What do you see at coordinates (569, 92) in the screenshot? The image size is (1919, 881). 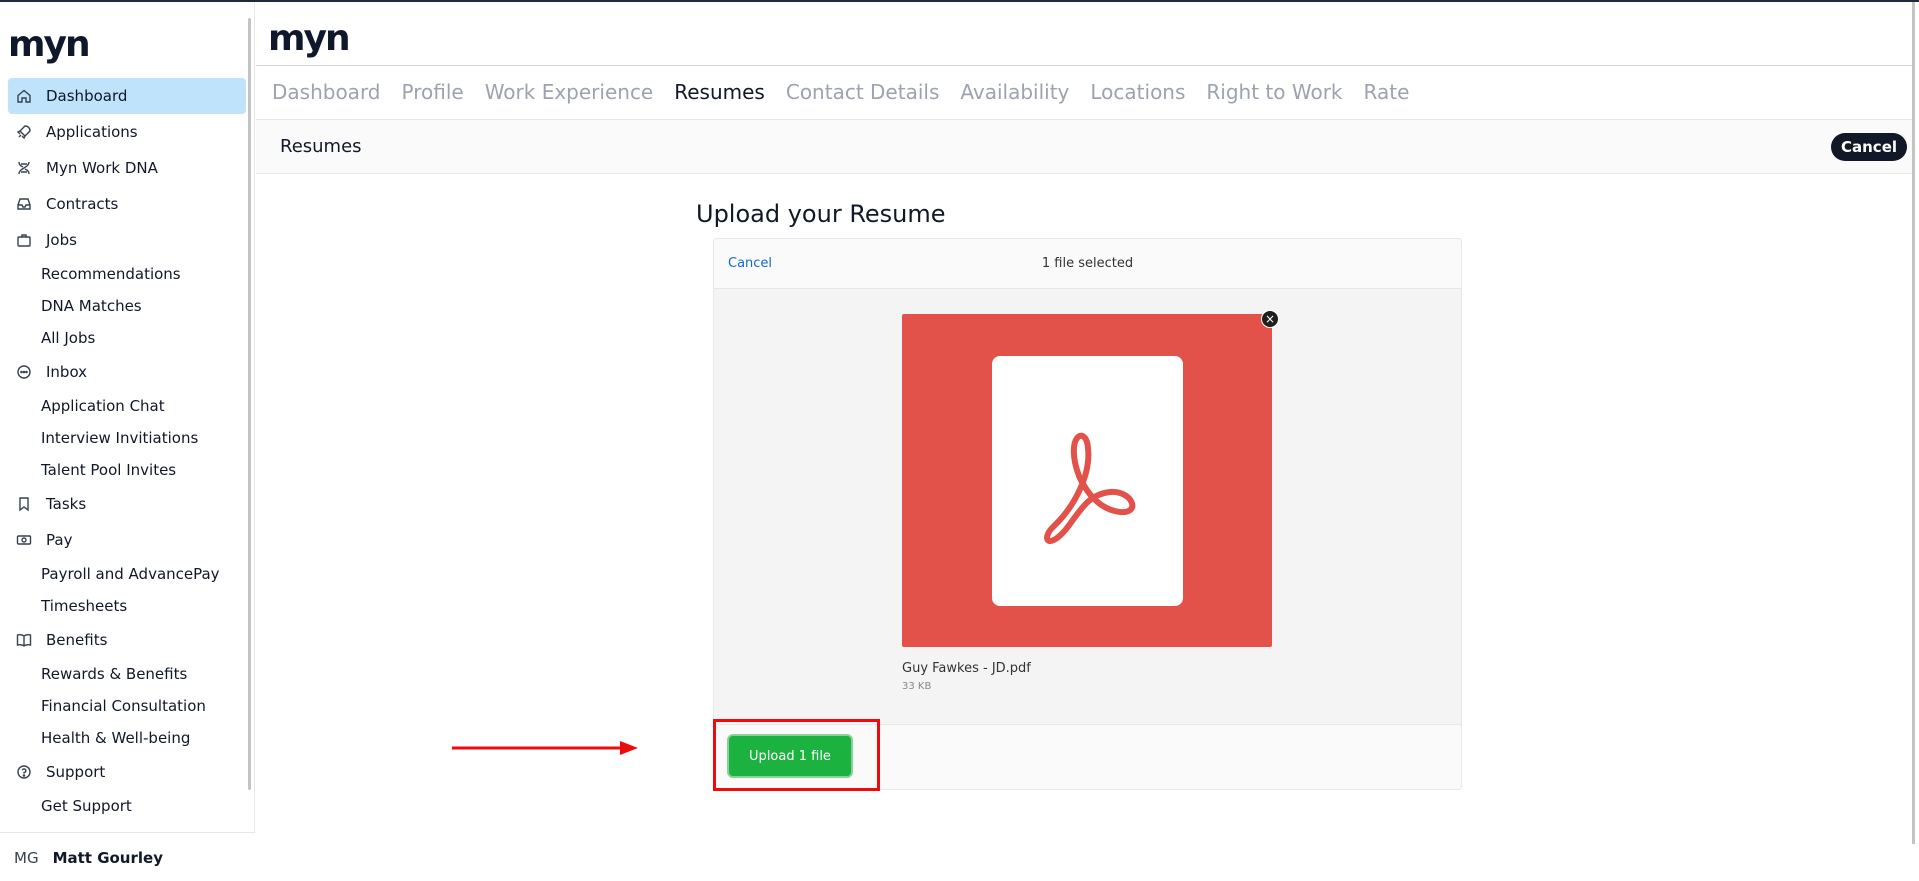 I see `tab-work-experience: Work Experience` at bounding box center [569, 92].